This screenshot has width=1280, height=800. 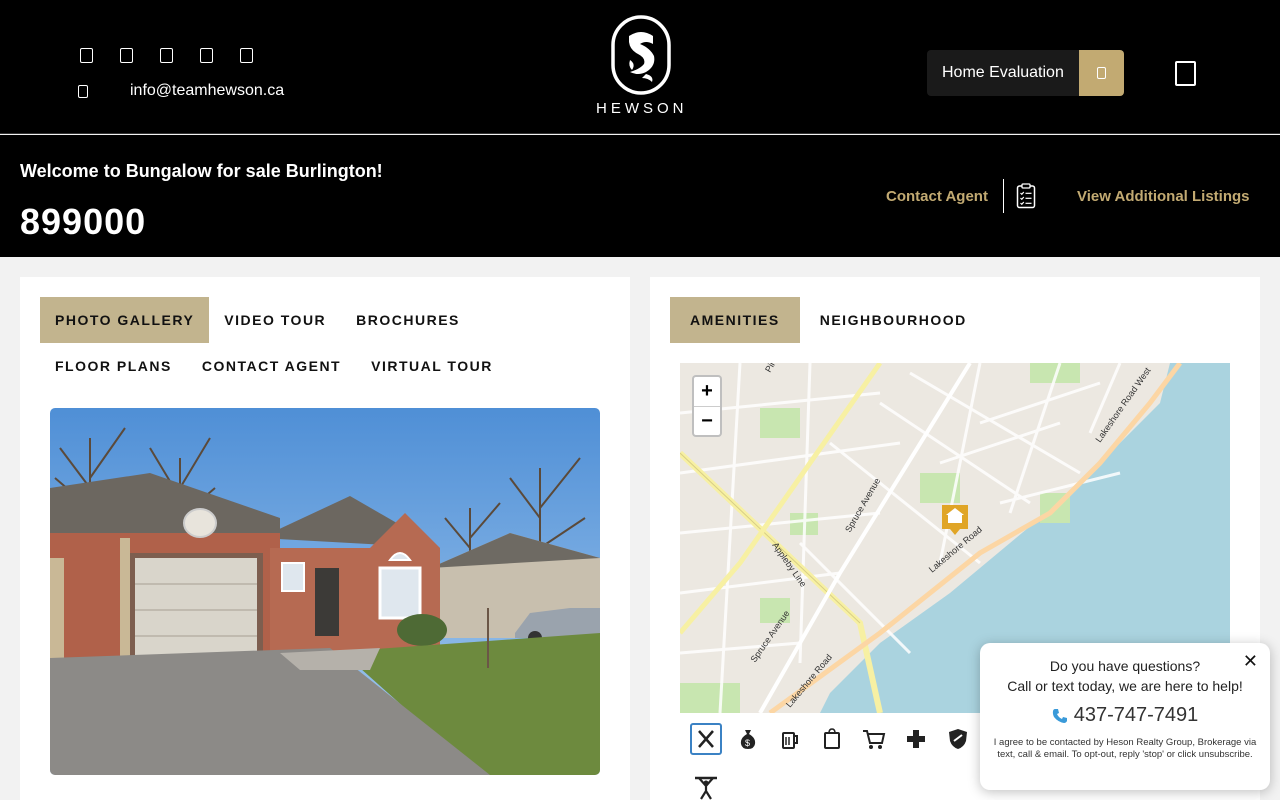 What do you see at coordinates (1026, 198) in the screenshot?
I see `clipboard-icon` at bounding box center [1026, 198].